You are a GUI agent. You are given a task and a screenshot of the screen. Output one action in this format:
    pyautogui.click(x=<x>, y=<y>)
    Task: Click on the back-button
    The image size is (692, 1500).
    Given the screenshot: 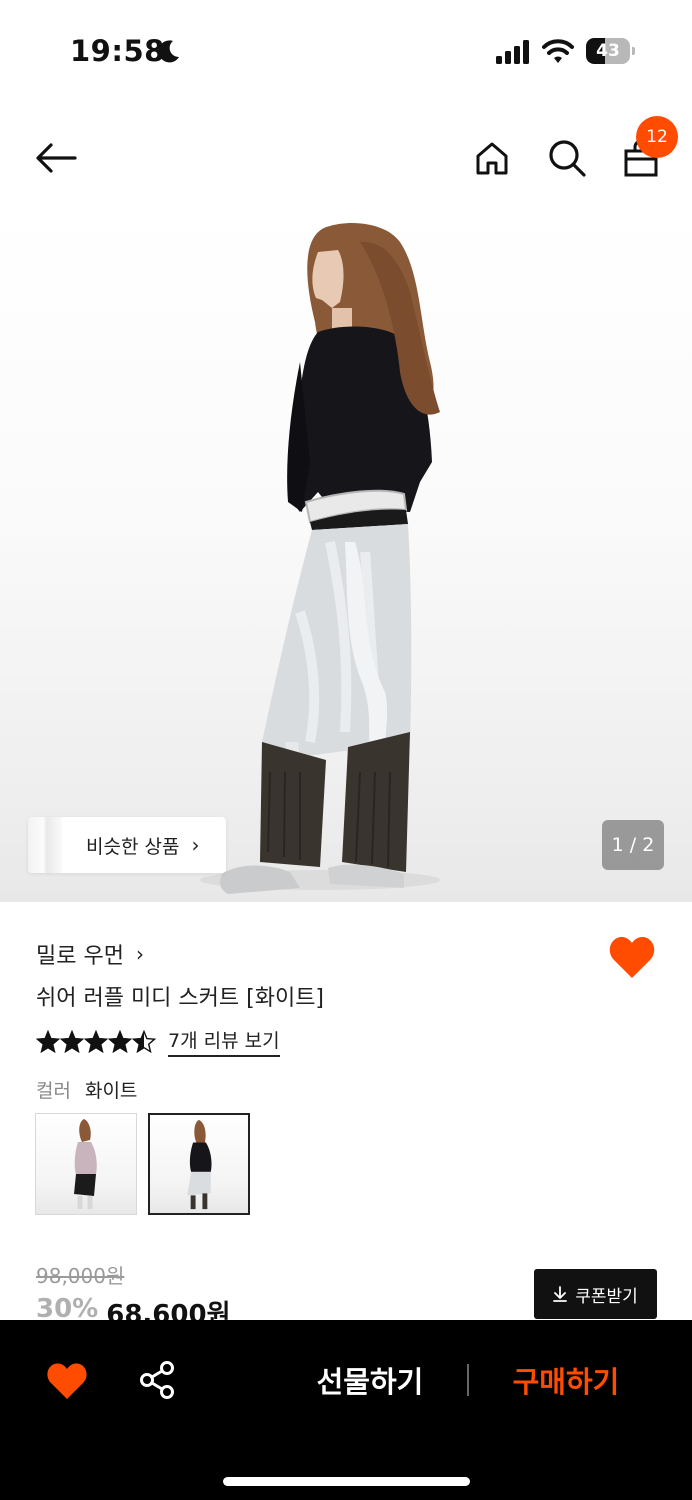 What is the action you would take?
    pyautogui.click(x=56, y=158)
    